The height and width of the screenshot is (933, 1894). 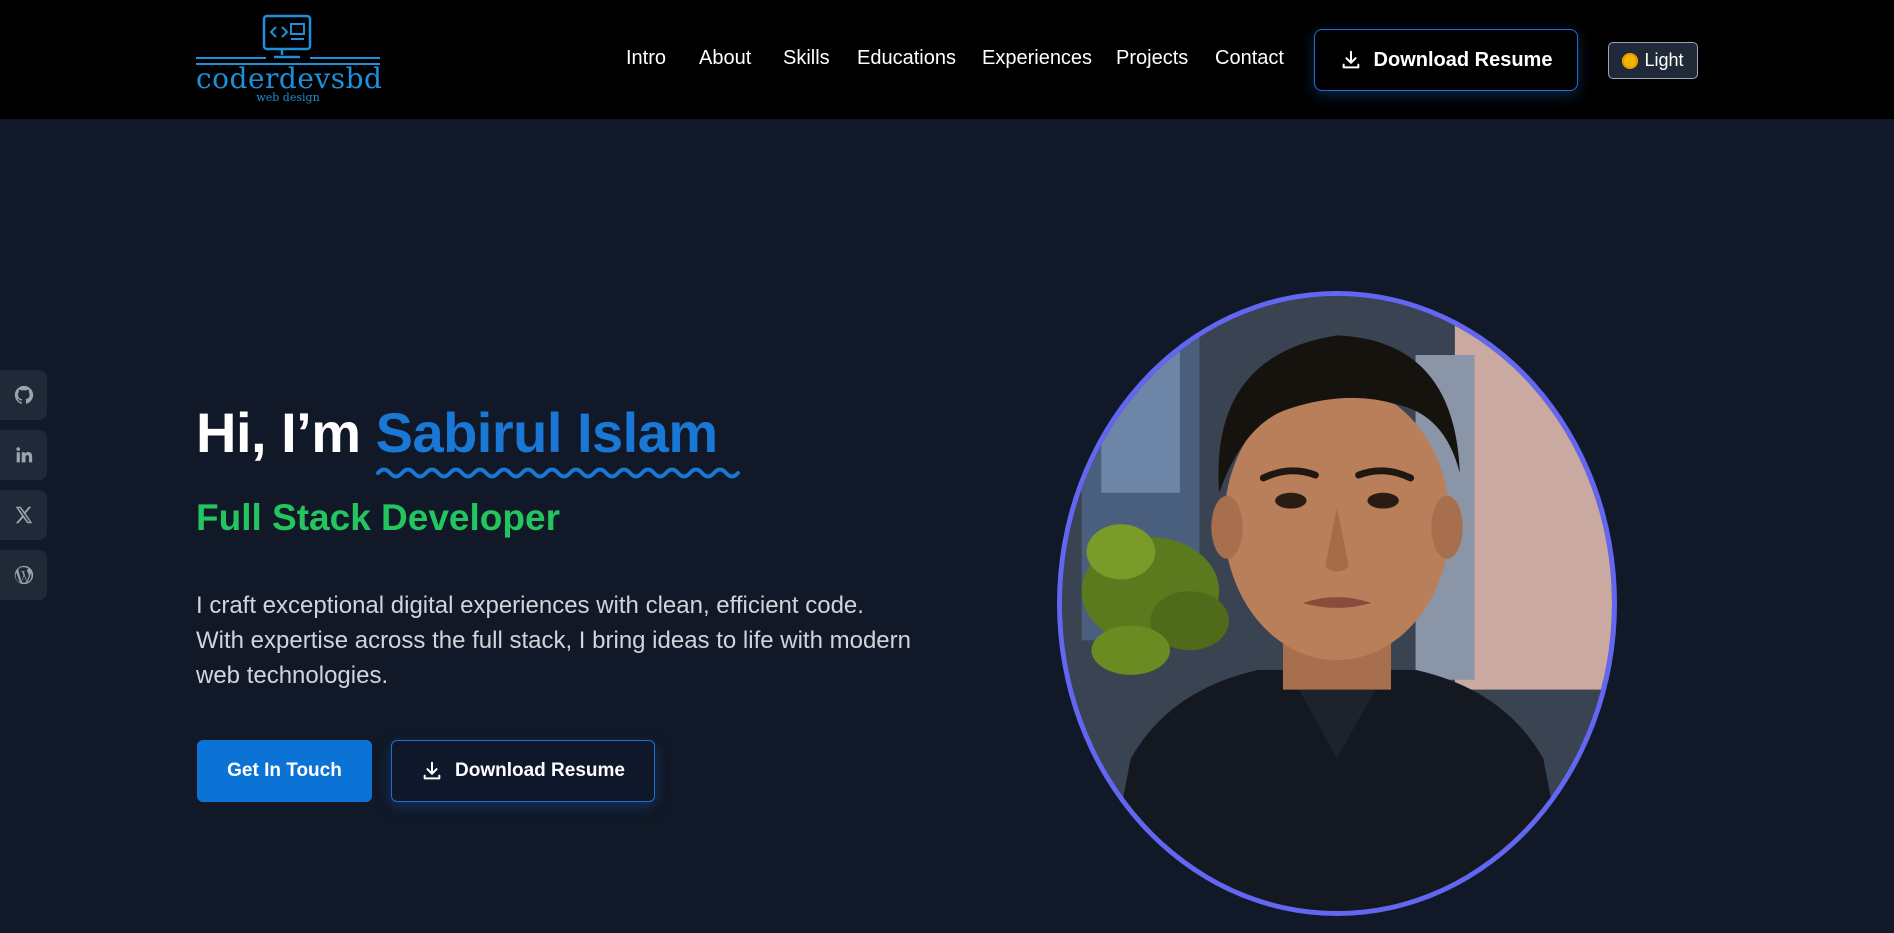 I want to click on x-twitter-icon, so click(x=23, y=515).